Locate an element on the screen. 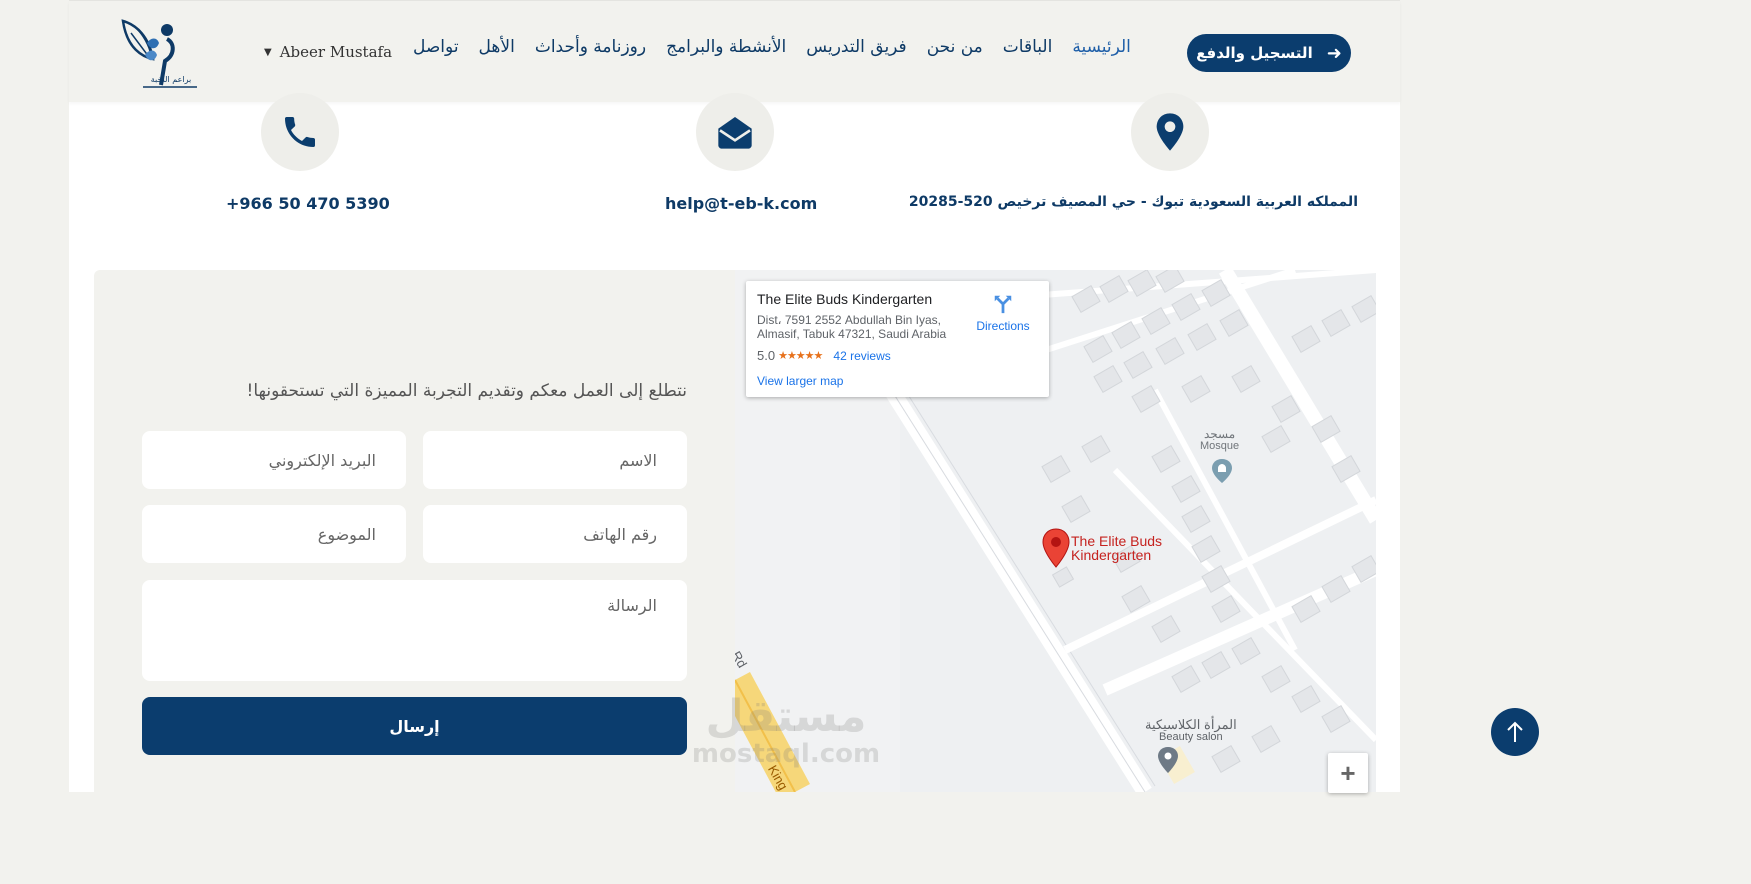 The image size is (1751, 884). phone-number-text: +966 50 470 5390 is located at coordinates (308, 203).